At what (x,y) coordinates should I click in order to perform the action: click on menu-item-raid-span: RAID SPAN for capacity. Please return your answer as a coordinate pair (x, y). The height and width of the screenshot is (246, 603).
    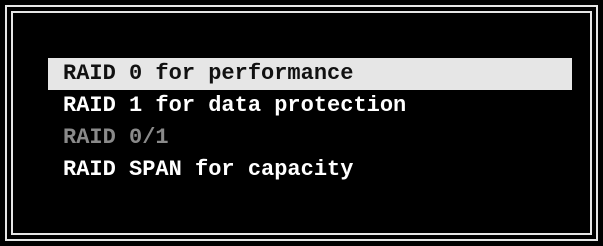
    Looking at the image, I should click on (310, 170).